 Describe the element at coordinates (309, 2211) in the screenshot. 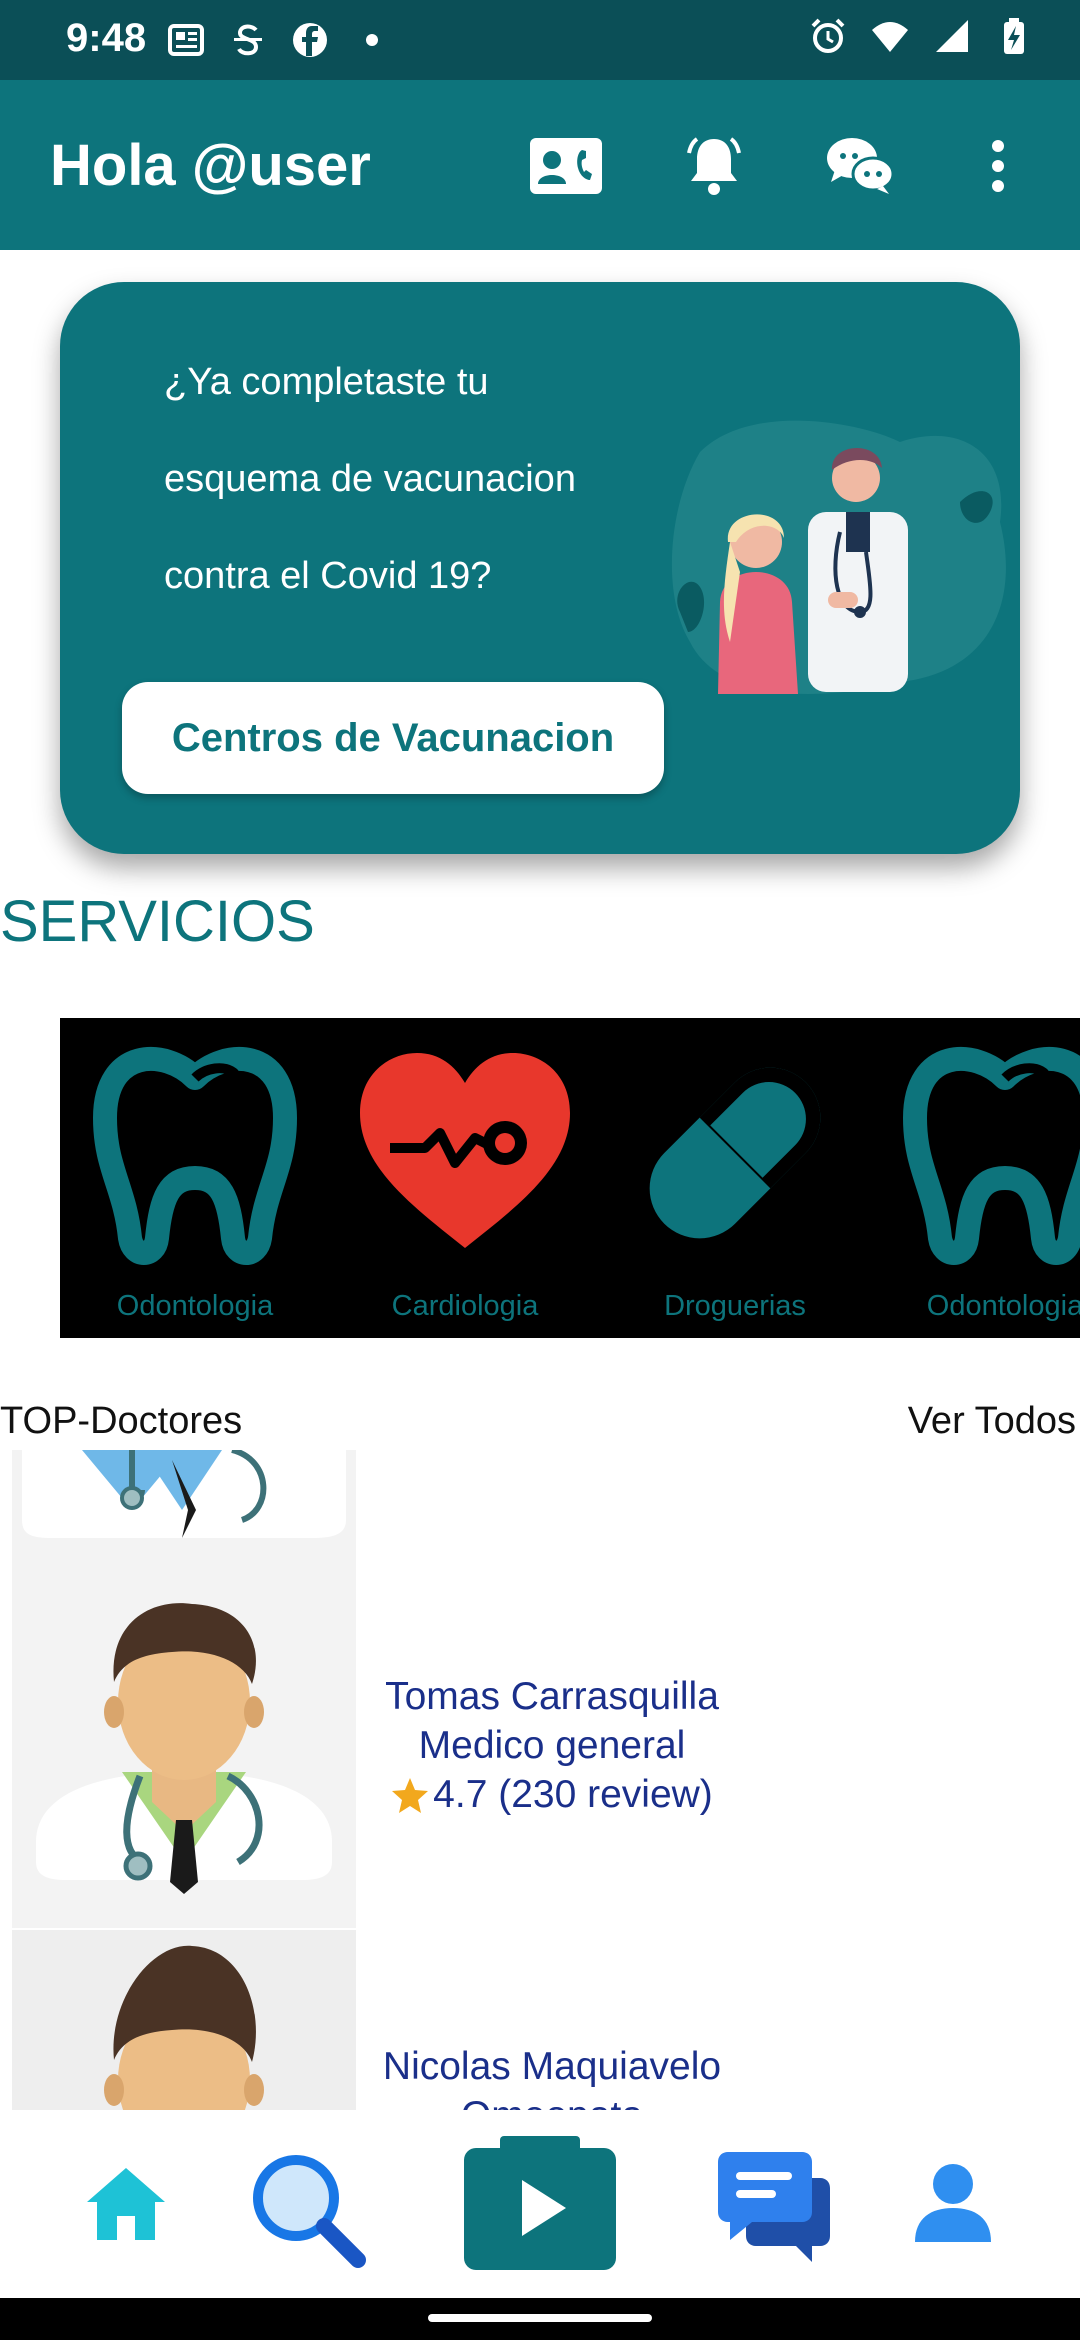

I see `search-icon` at that location.